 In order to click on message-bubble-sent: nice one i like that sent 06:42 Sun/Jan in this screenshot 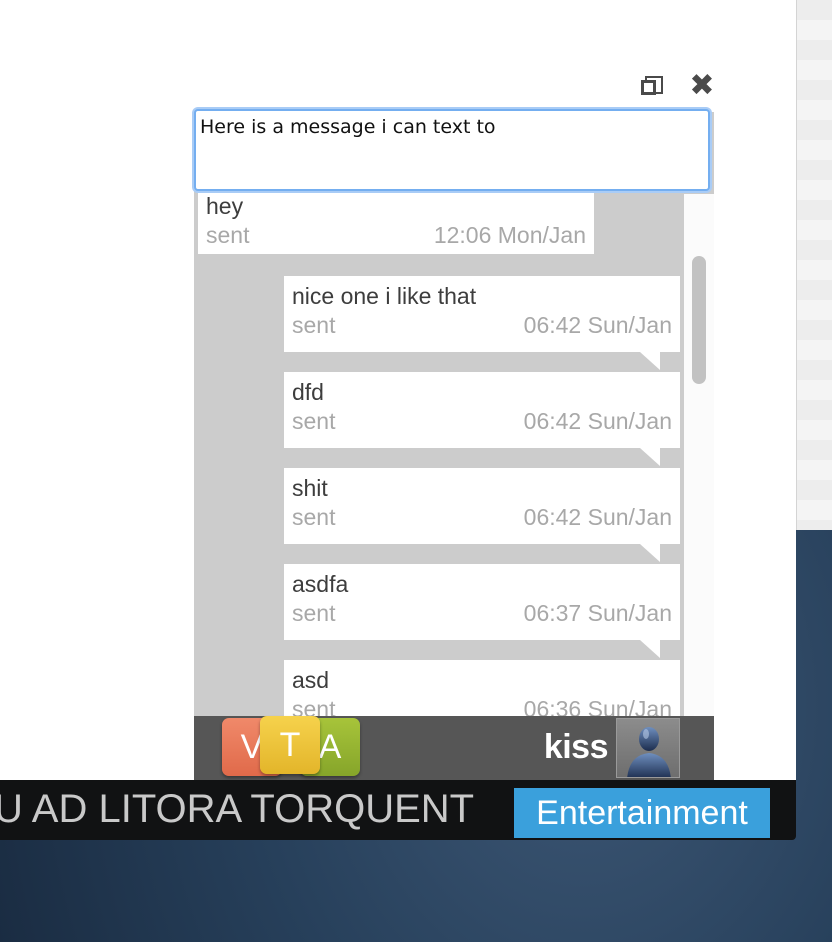, I will do `click(482, 323)`.